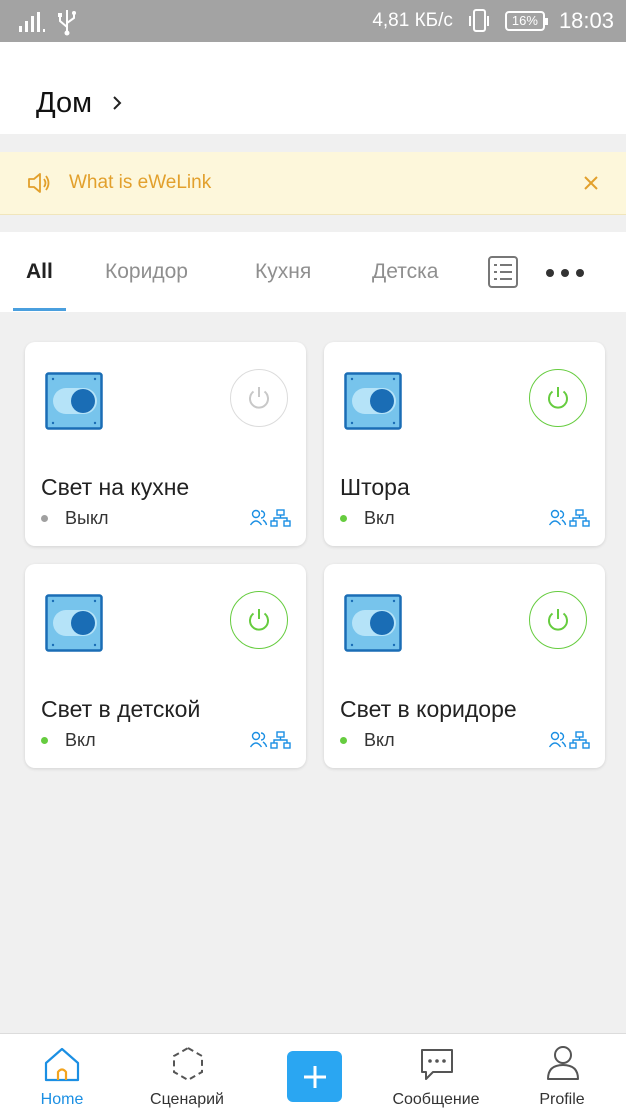  I want to click on device-name: Свет на кухне, so click(115, 487).